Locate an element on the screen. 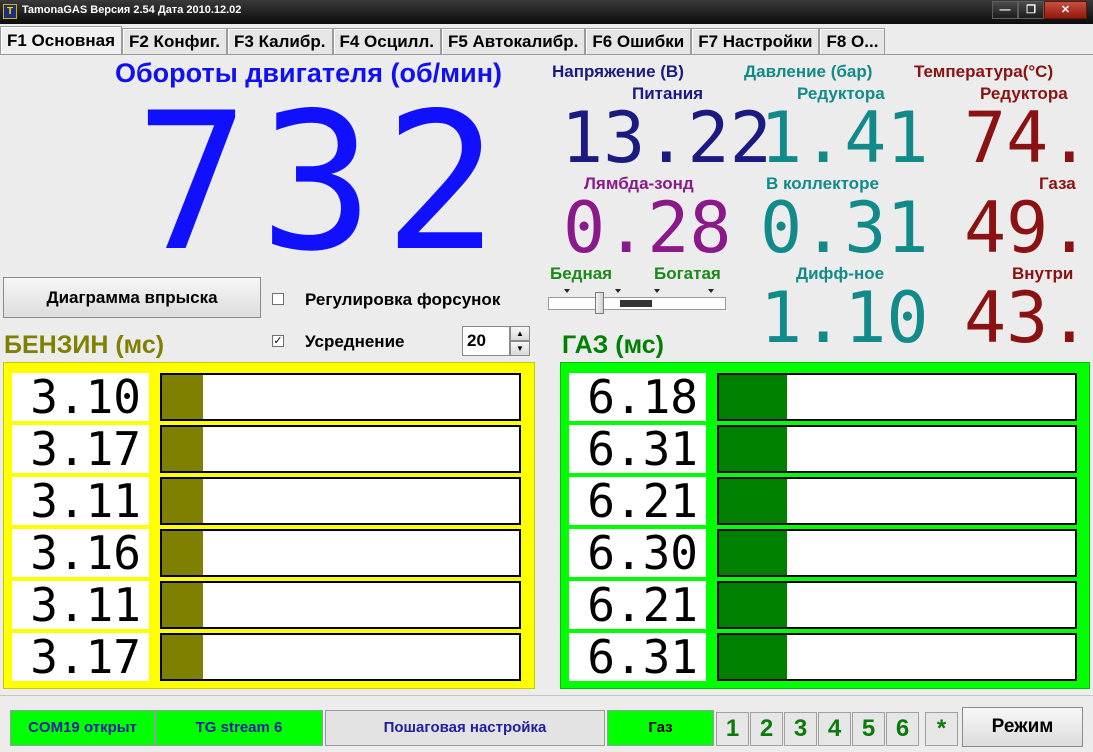 Image resolution: width=1093 pixels, height=752 pixels. cylinder-1-button: 1 is located at coordinates (732, 729).